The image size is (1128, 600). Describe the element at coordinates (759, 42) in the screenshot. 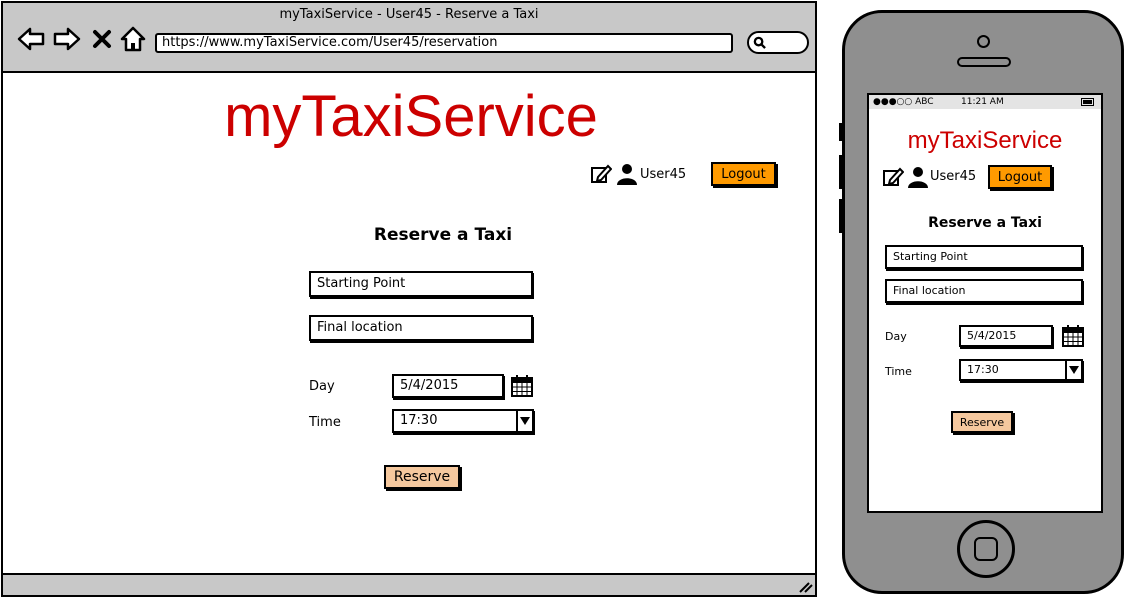

I see `search-icon` at that location.